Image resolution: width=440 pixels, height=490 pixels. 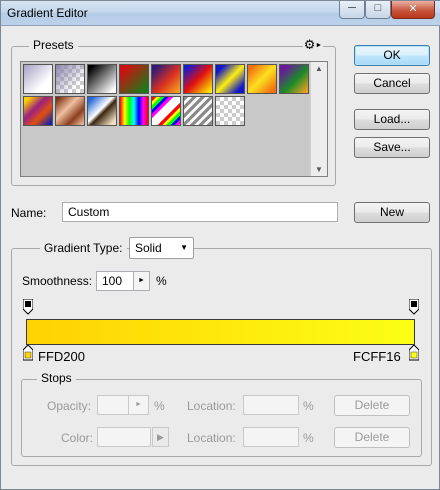 I want to click on close-button: ✕, so click(x=413, y=10).